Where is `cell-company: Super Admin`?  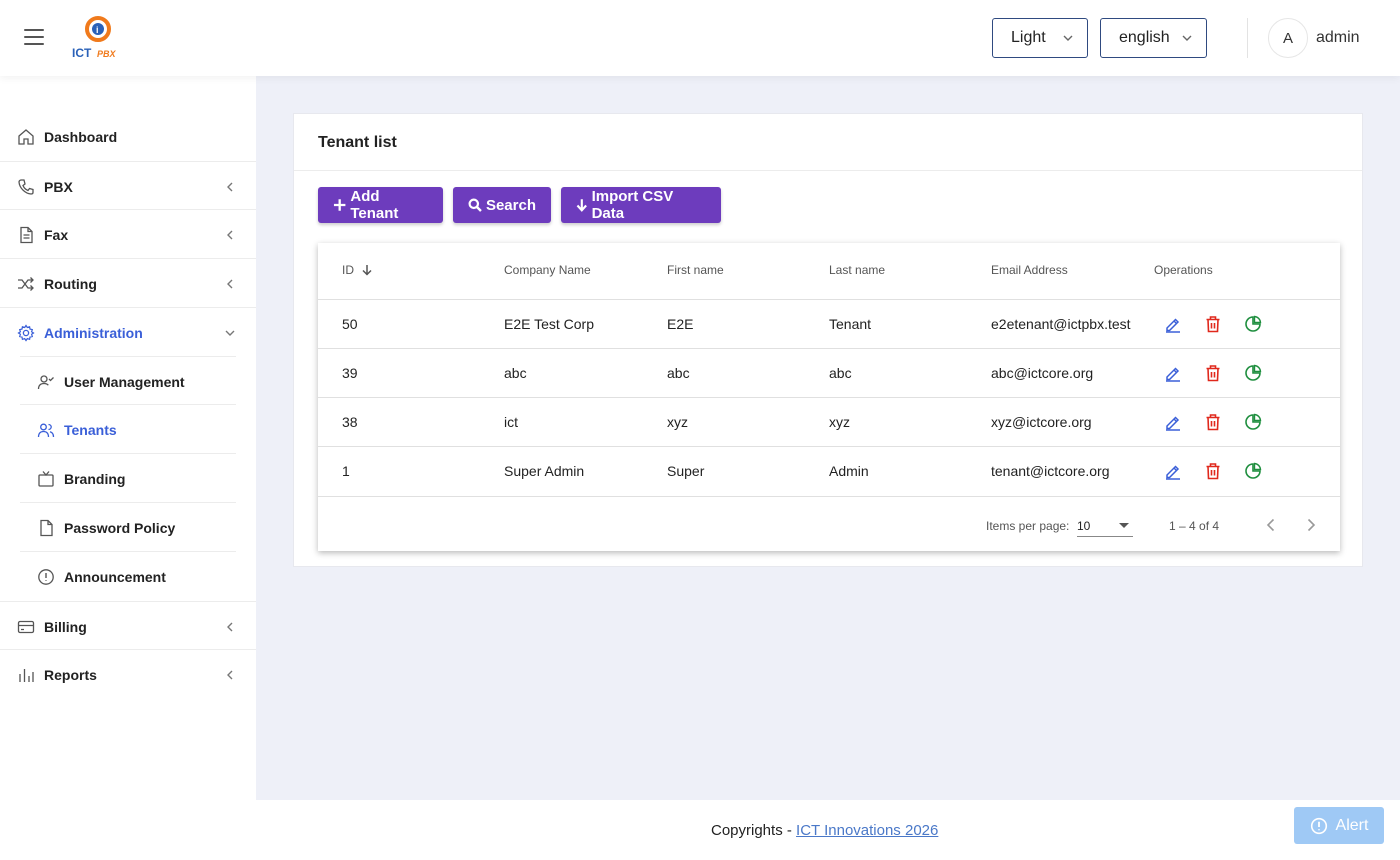
cell-company: Super Admin is located at coordinates (544, 471).